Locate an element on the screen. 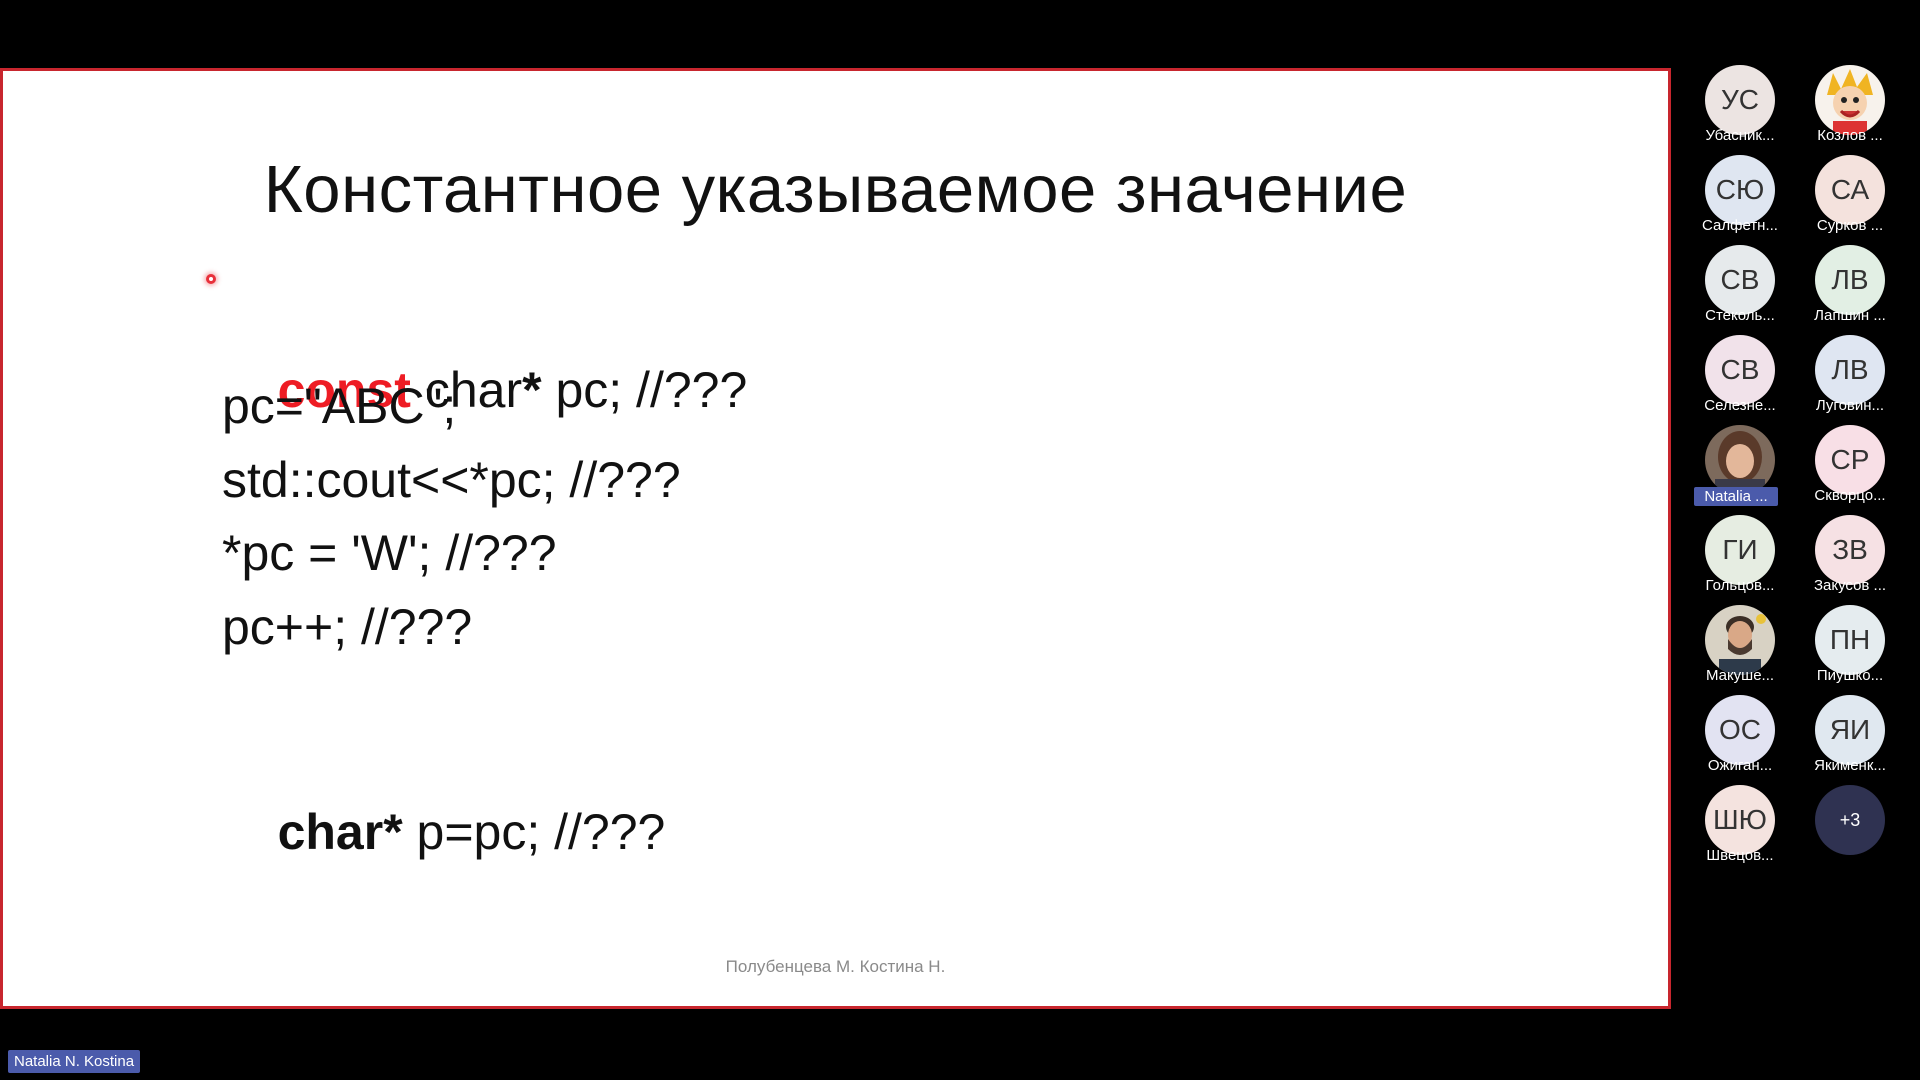  avatar: ЯИ is located at coordinates (1850, 730).